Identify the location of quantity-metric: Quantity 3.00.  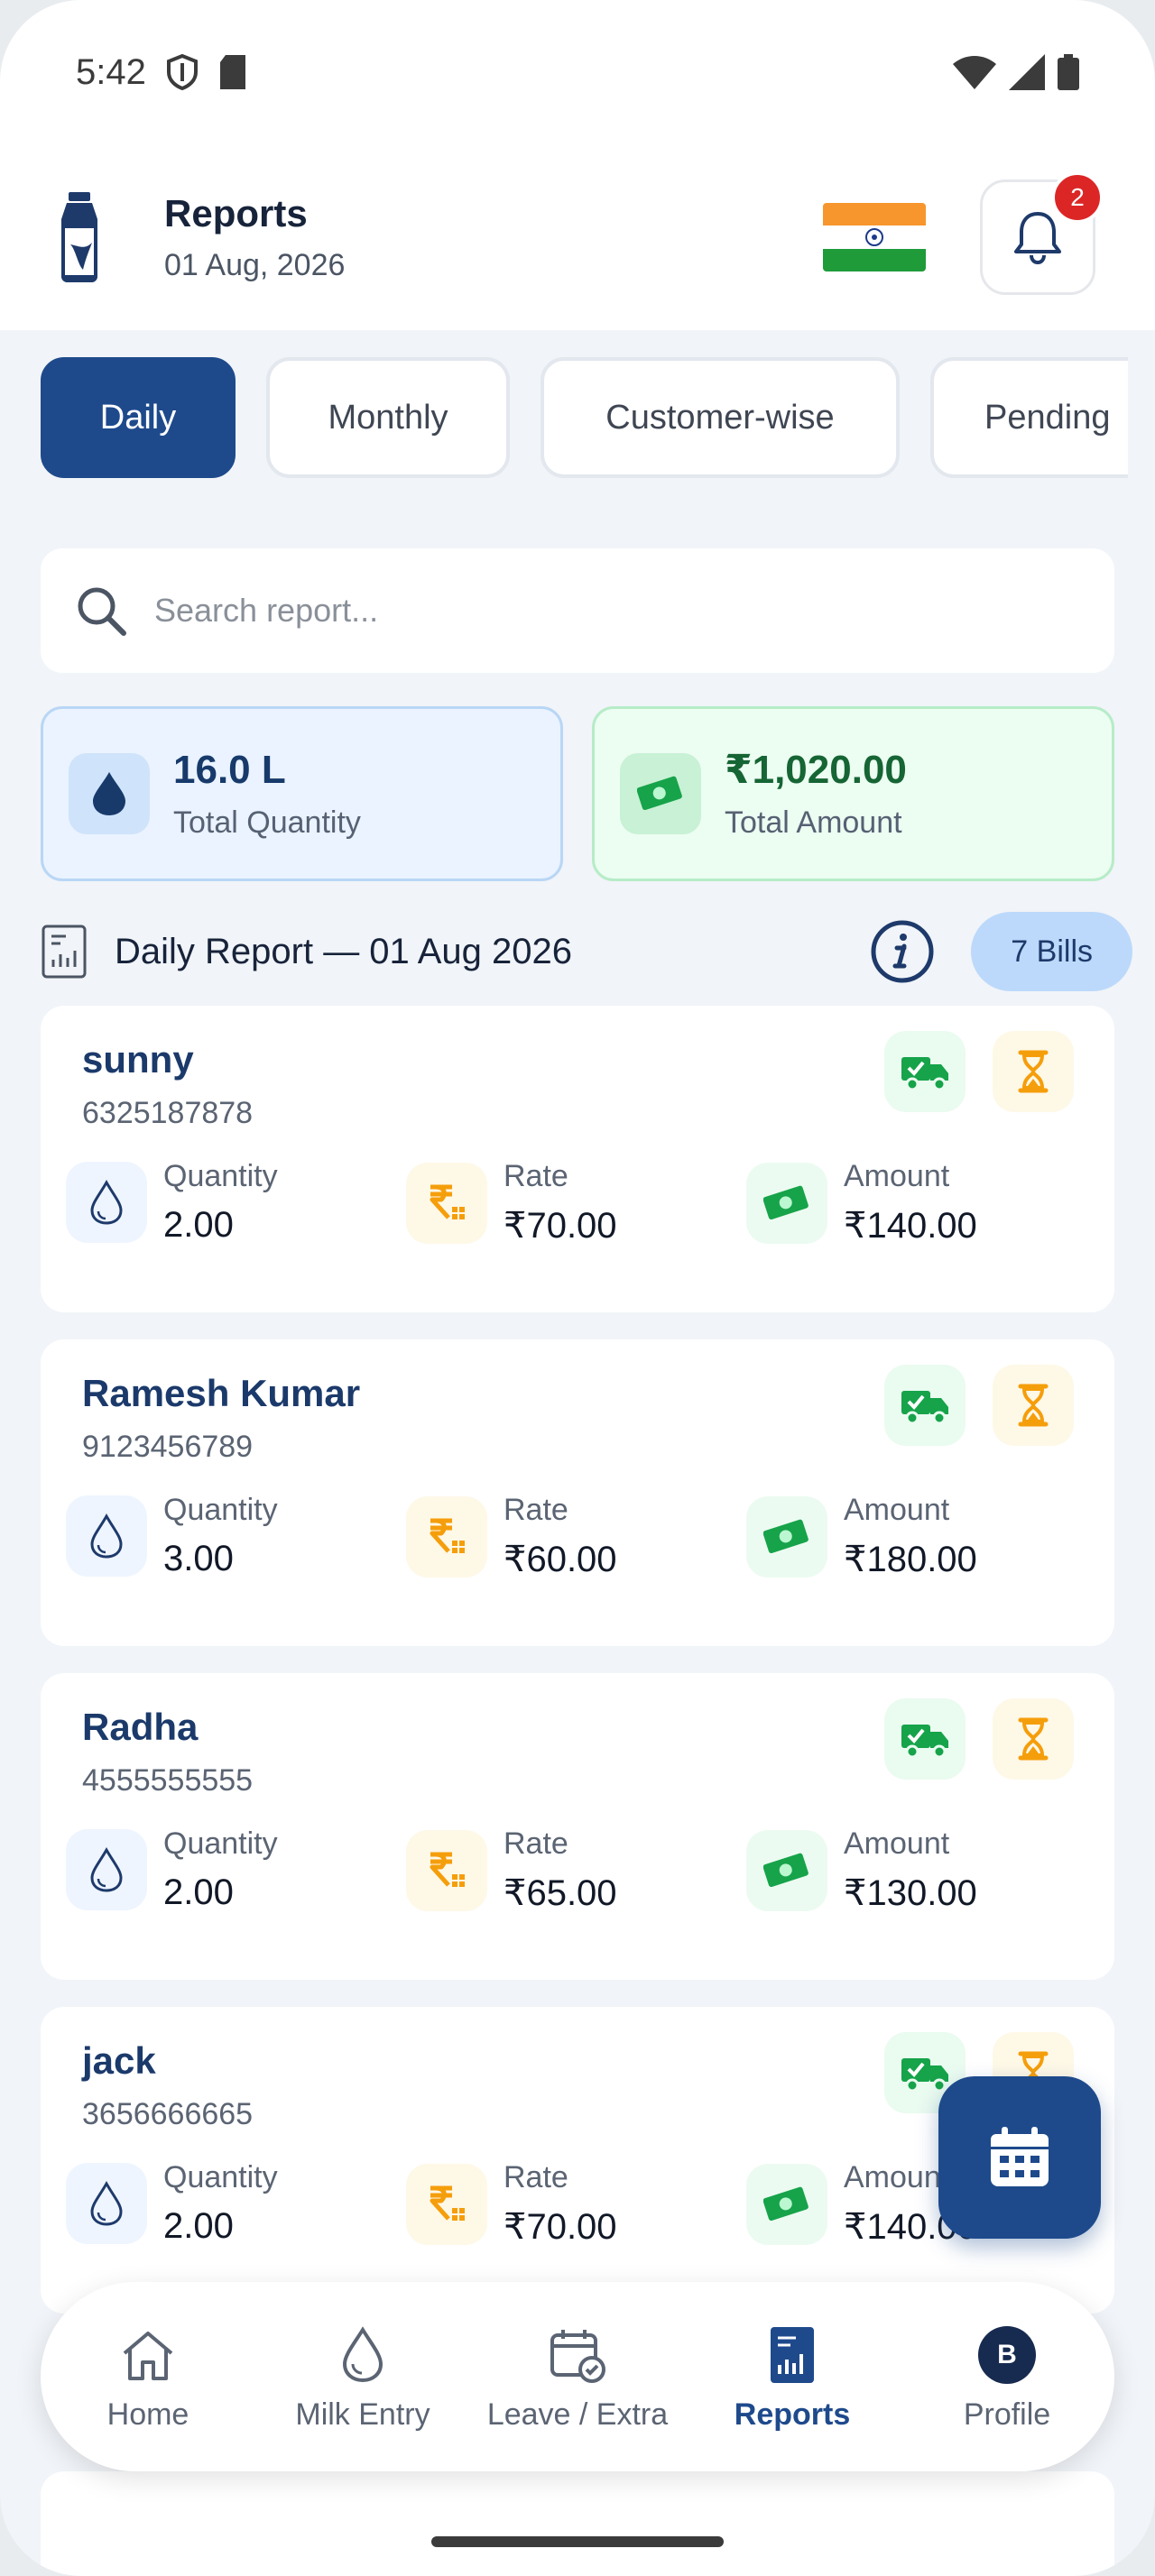
(172, 1536).